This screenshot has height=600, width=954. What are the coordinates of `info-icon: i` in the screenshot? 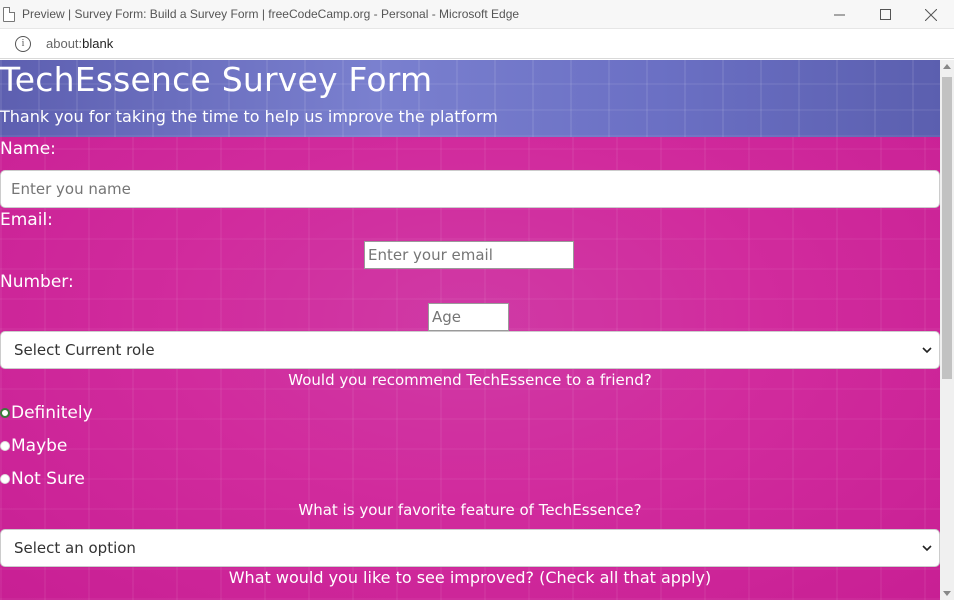 It's located at (23, 43).